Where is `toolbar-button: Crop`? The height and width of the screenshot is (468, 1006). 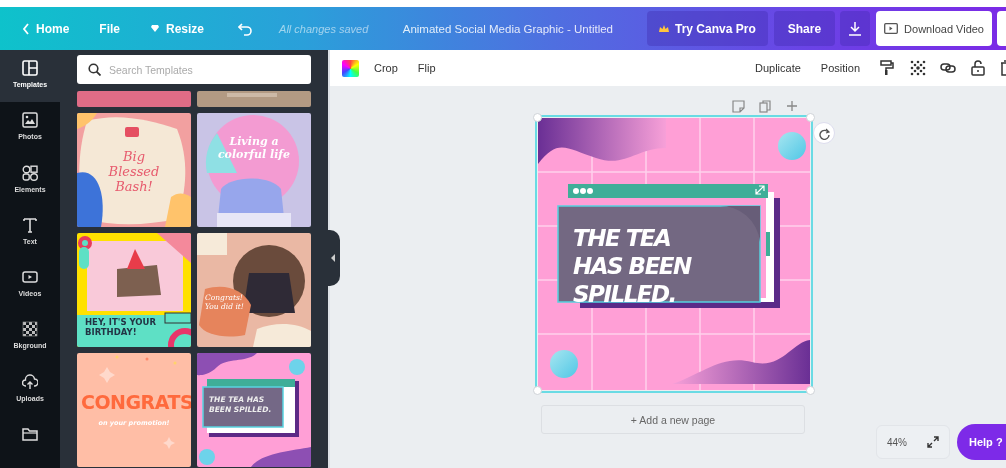 toolbar-button: Crop is located at coordinates (386, 68).